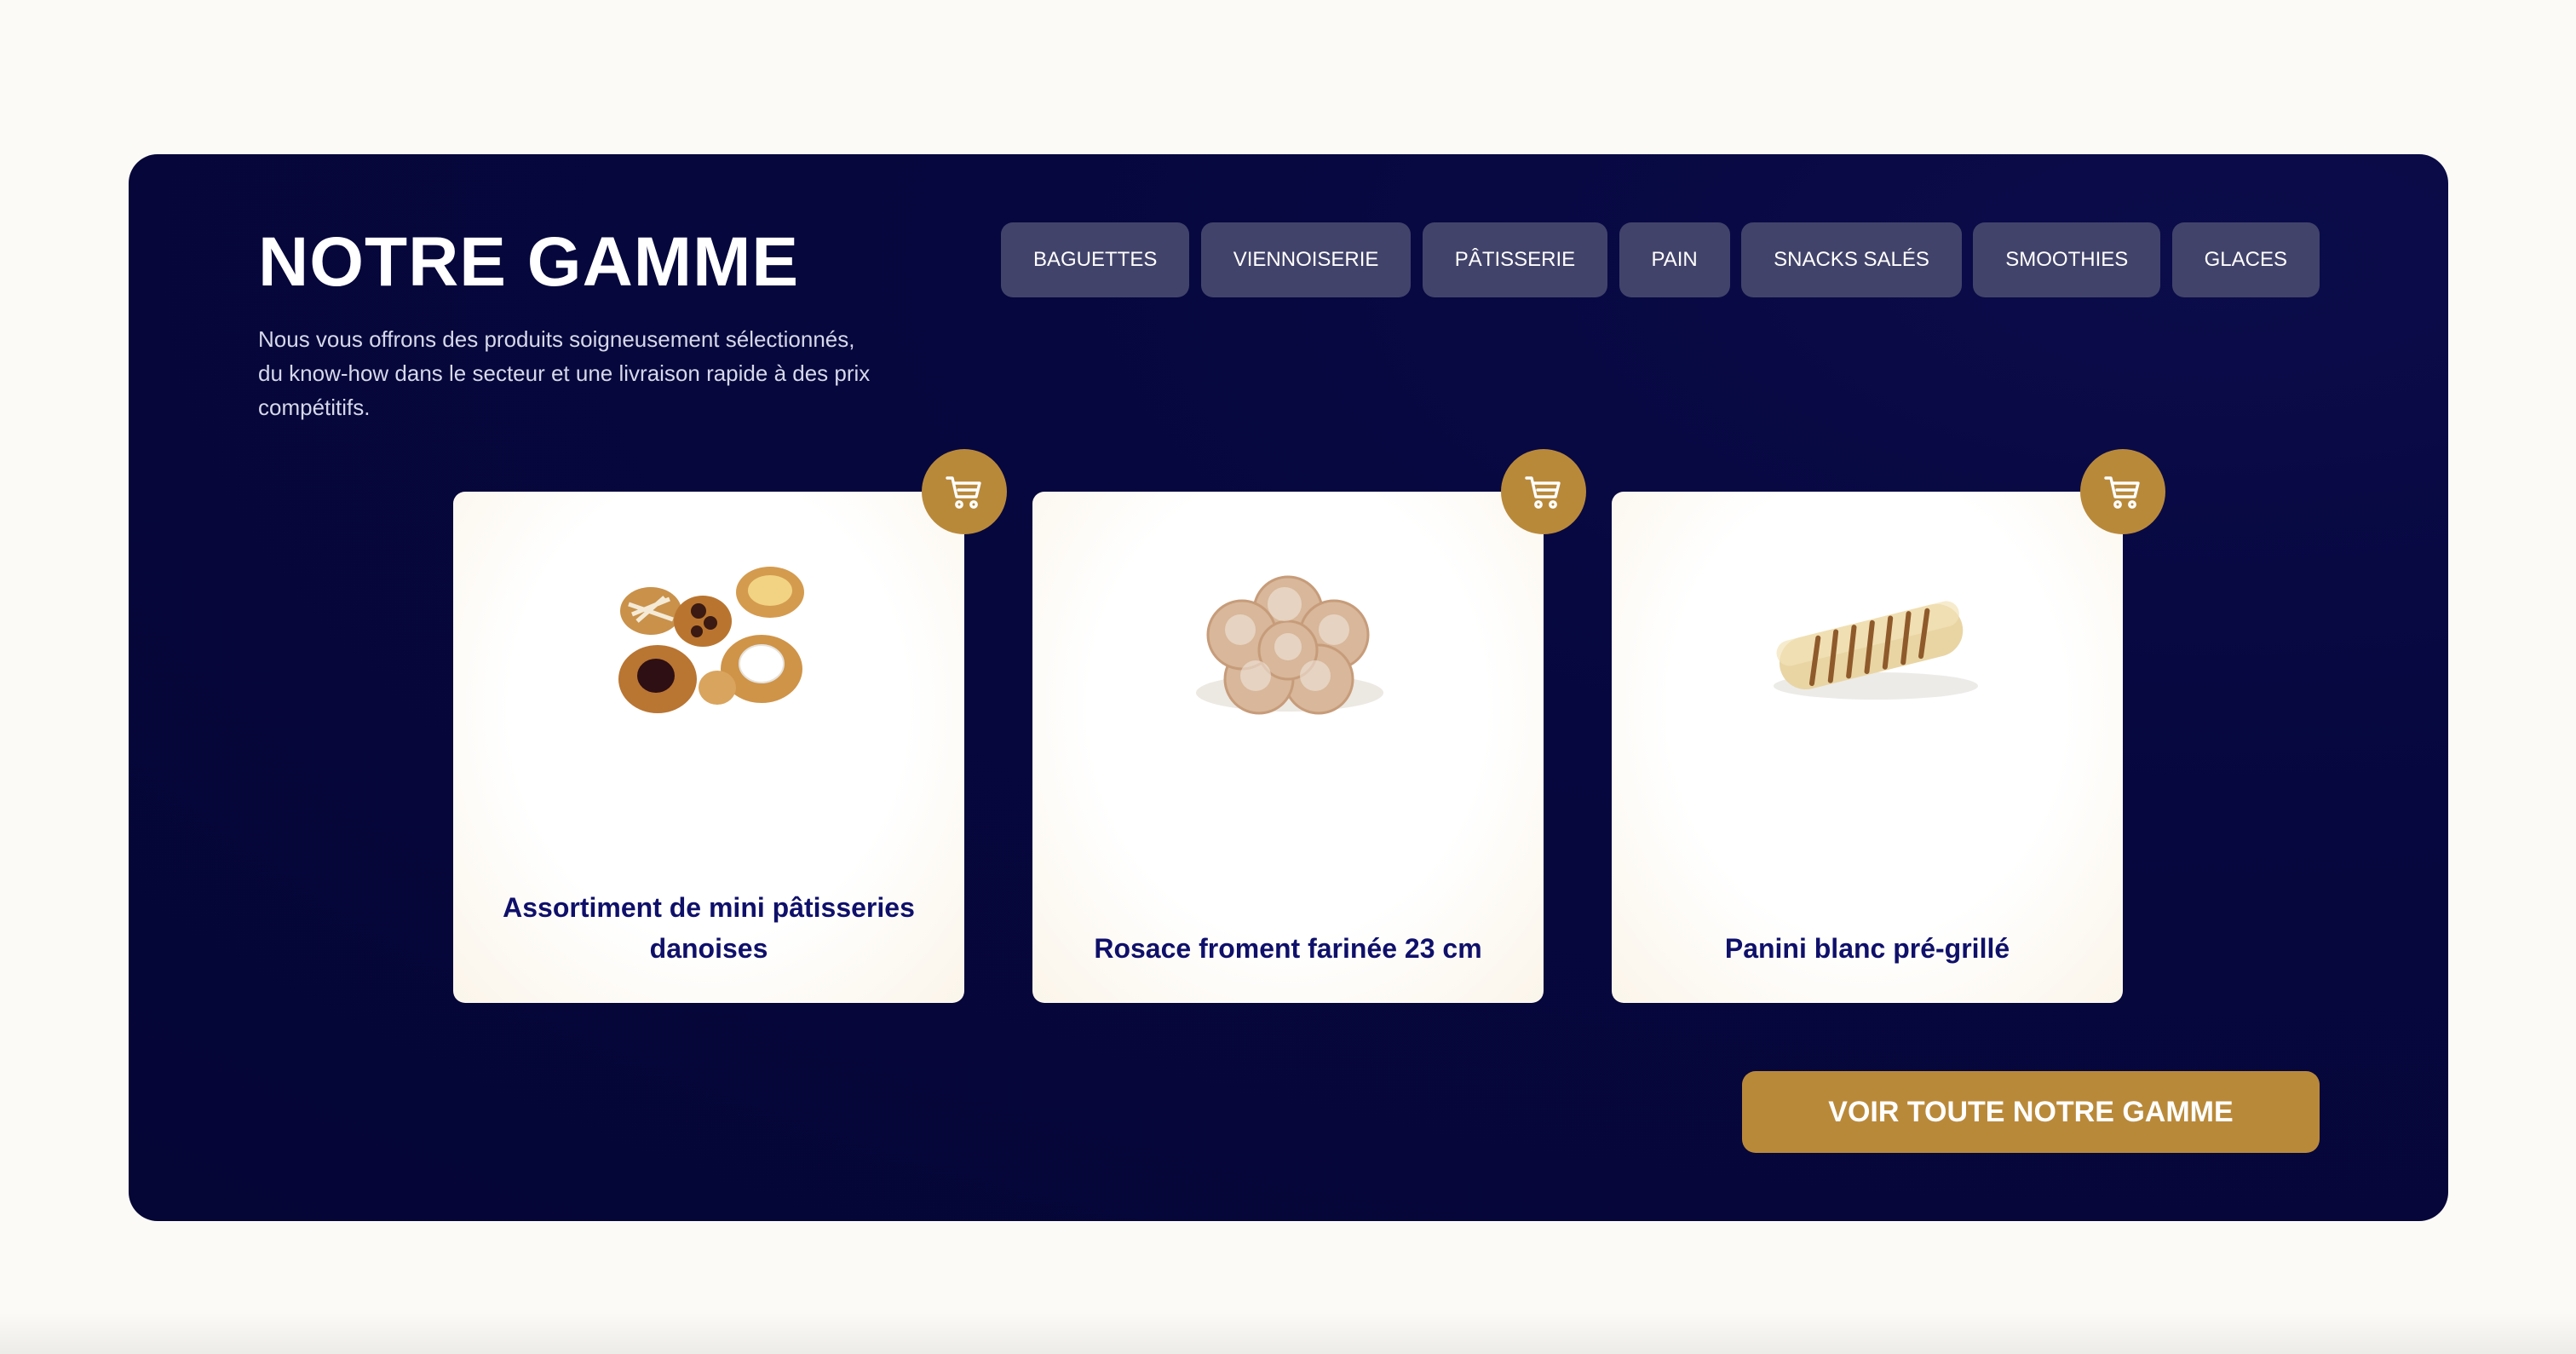 This screenshot has height=1354, width=2576. I want to click on section-title: NOTRE GAMME, so click(529, 262).